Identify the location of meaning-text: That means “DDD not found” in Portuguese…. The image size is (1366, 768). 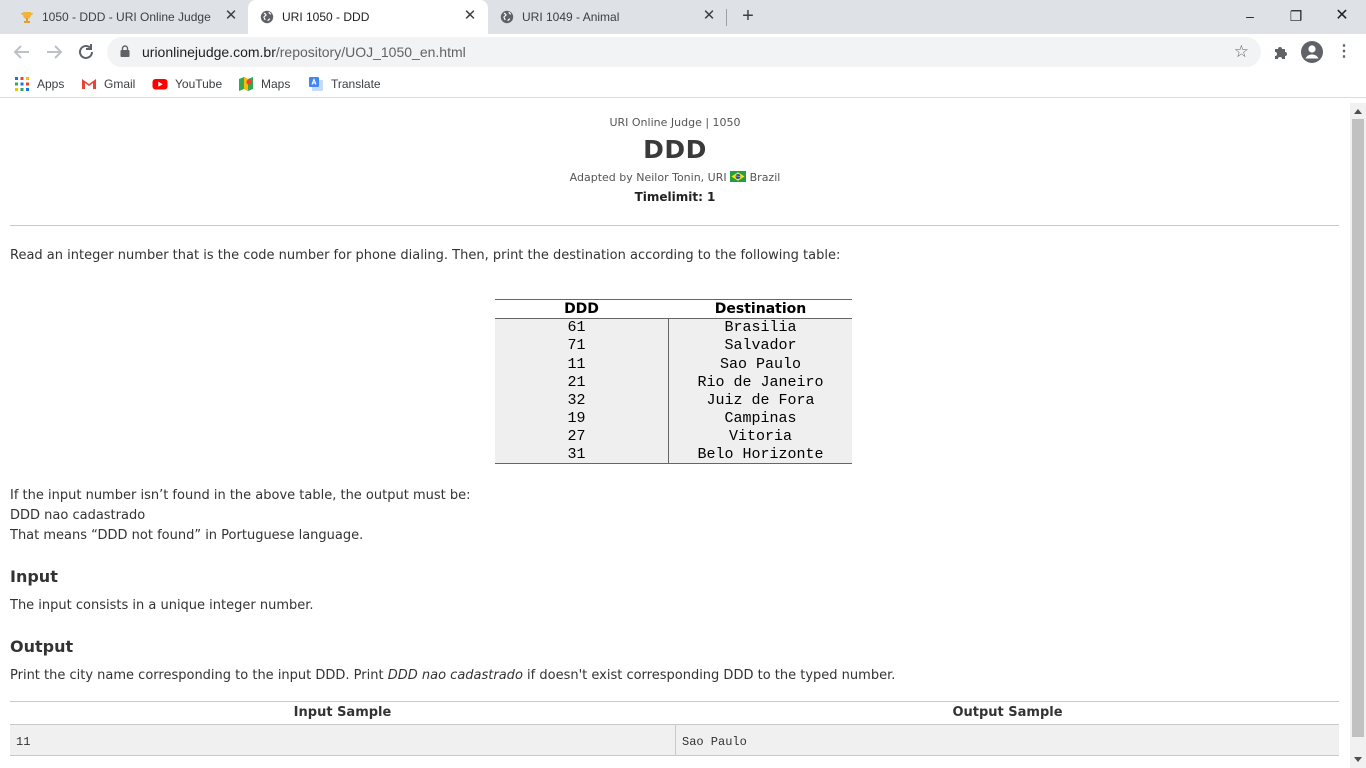
(187, 535).